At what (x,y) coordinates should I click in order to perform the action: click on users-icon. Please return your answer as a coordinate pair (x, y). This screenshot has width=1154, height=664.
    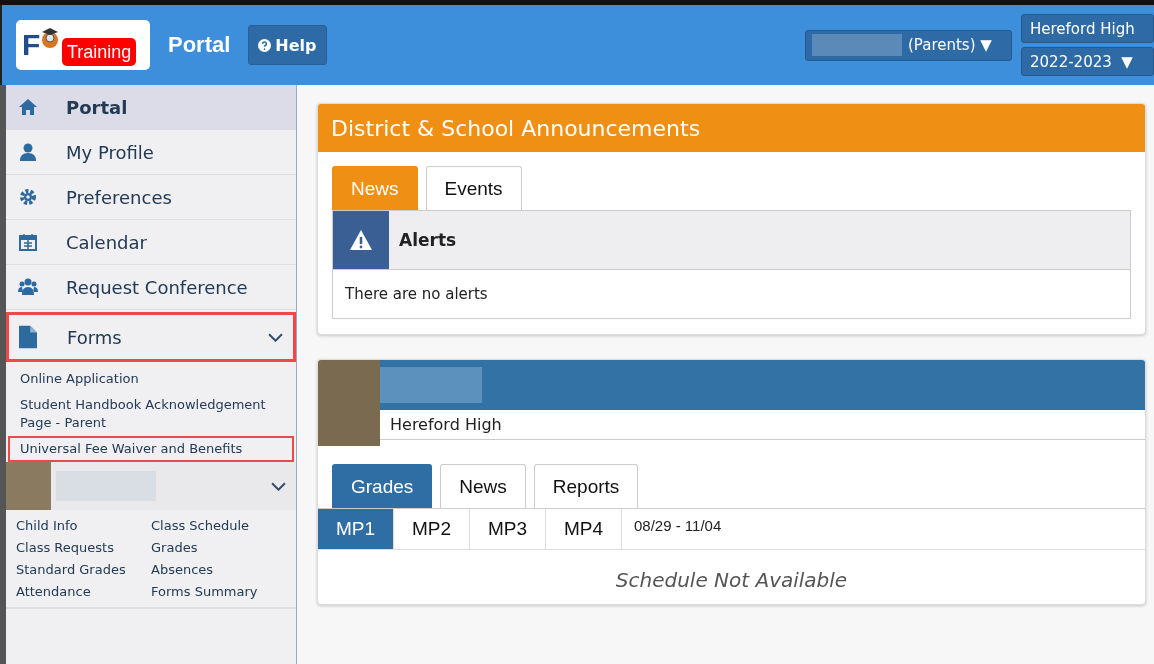
    Looking at the image, I should click on (28, 287).